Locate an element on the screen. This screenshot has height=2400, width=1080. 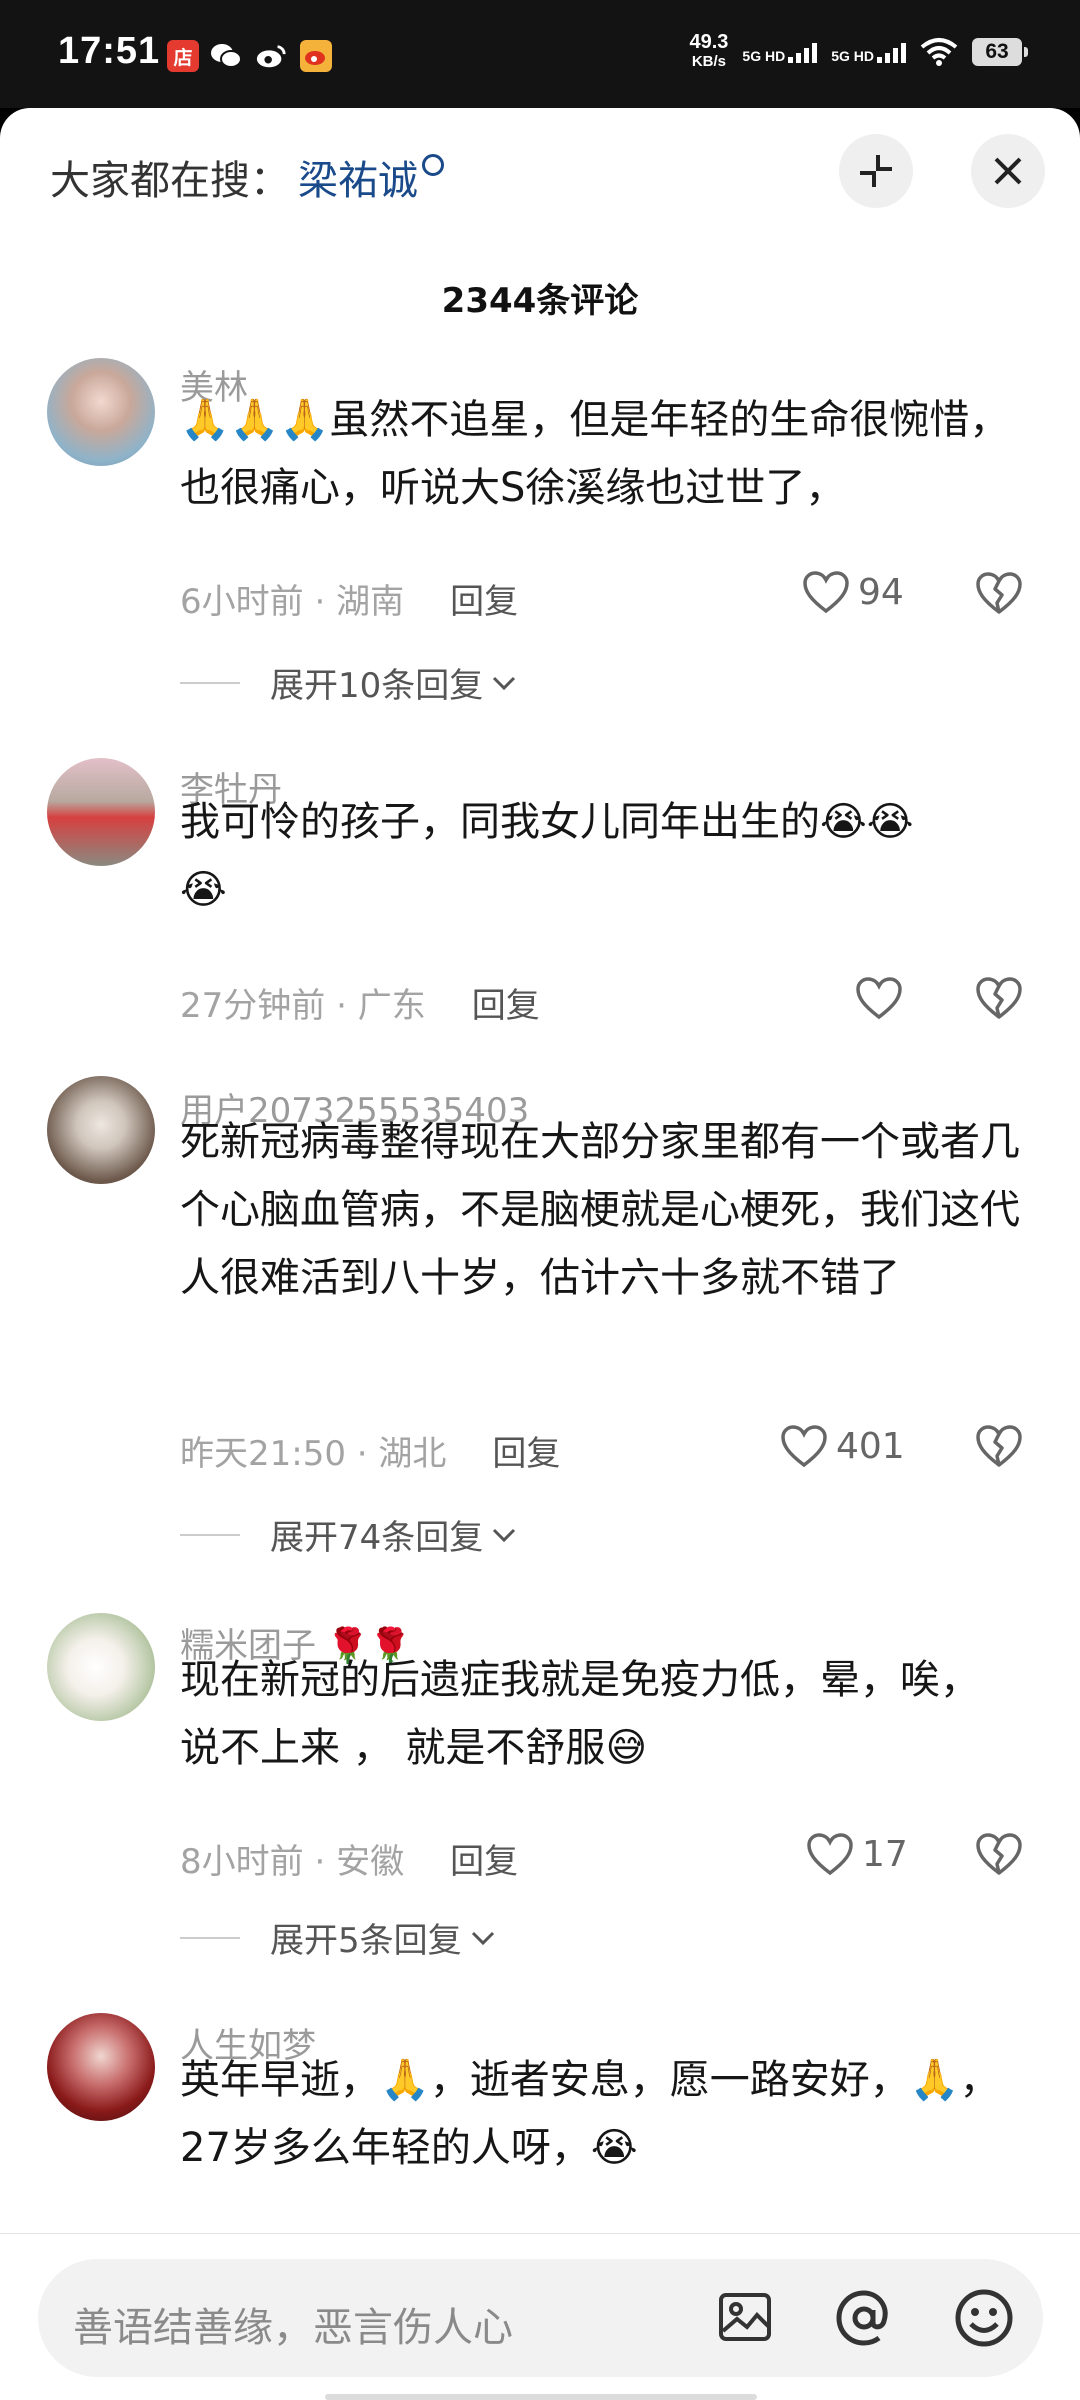
collapse-icon is located at coordinates (876, 171).